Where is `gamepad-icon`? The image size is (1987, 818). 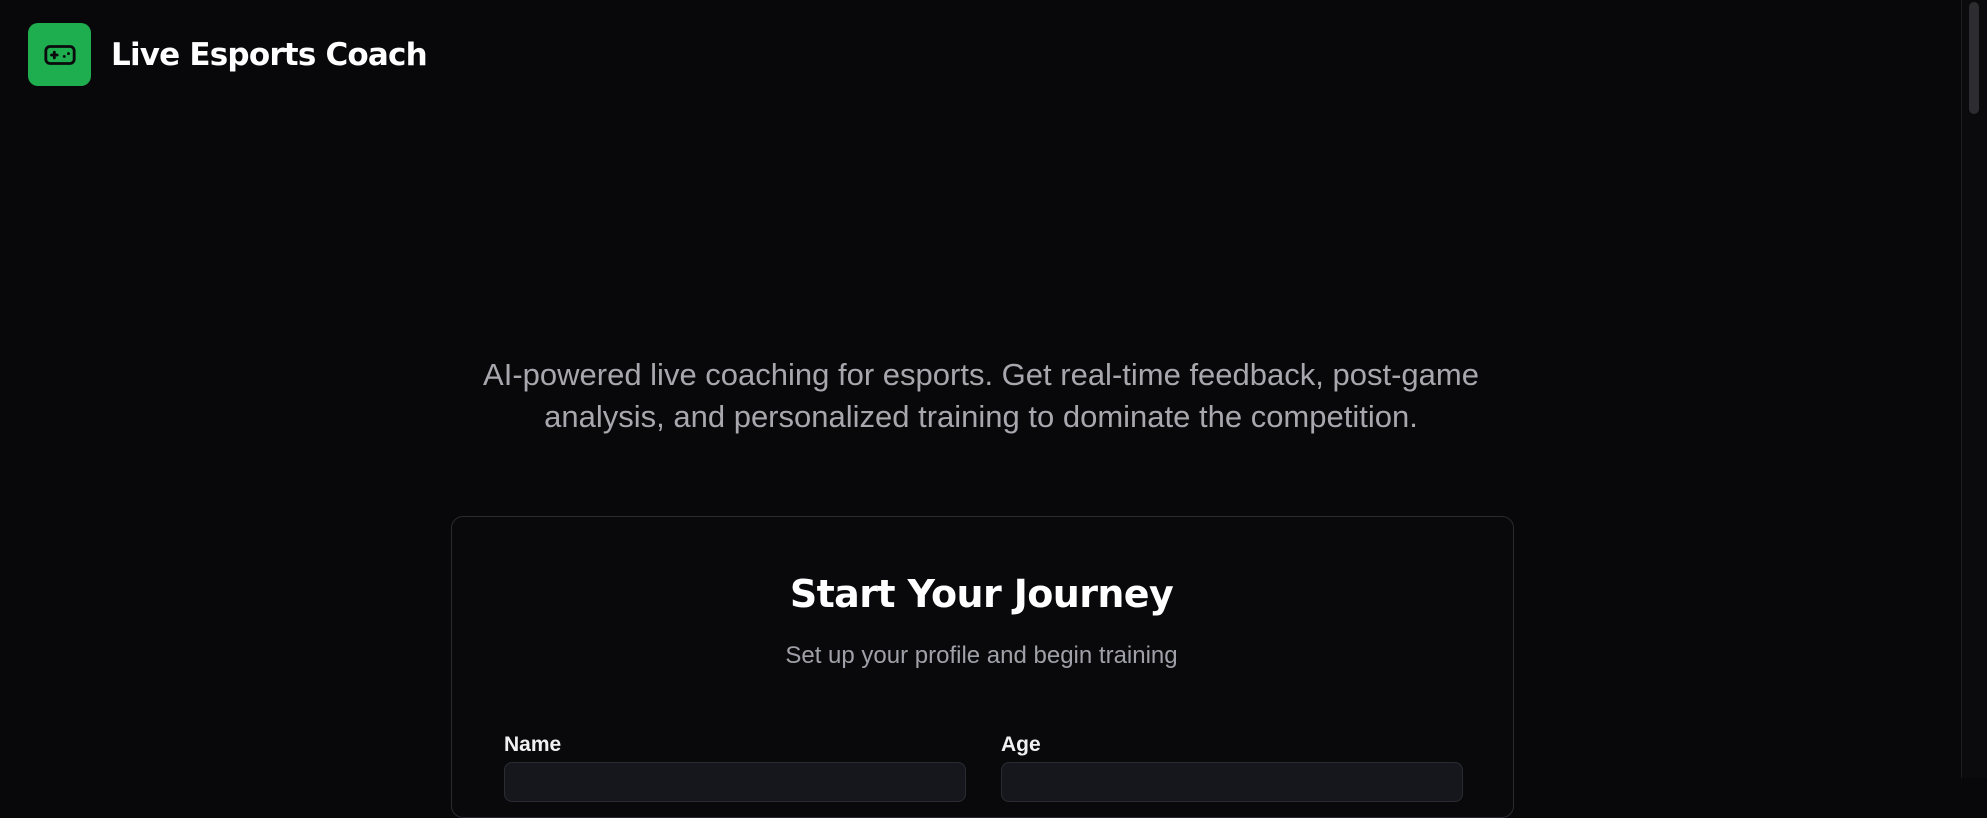 gamepad-icon is located at coordinates (59, 54).